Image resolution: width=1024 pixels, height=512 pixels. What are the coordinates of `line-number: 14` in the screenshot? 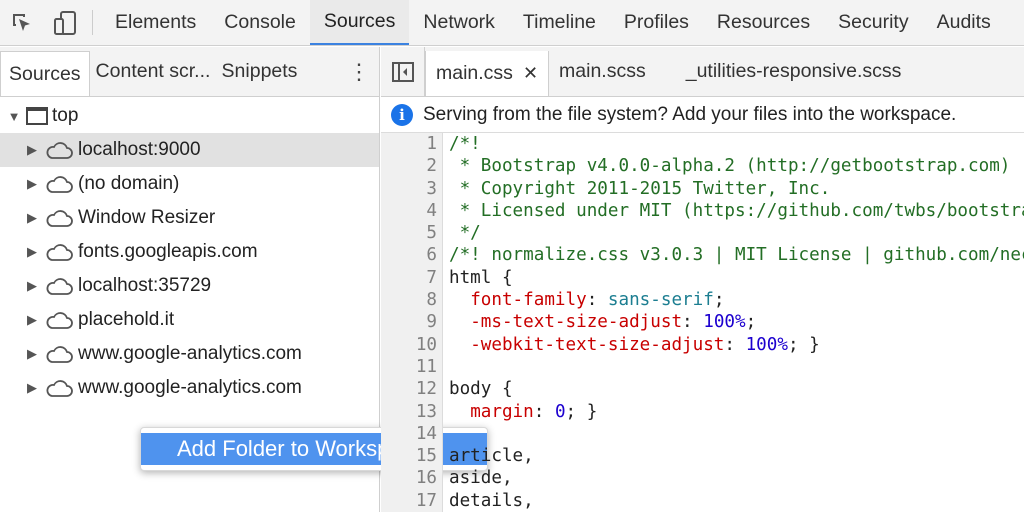 It's located at (426, 433).